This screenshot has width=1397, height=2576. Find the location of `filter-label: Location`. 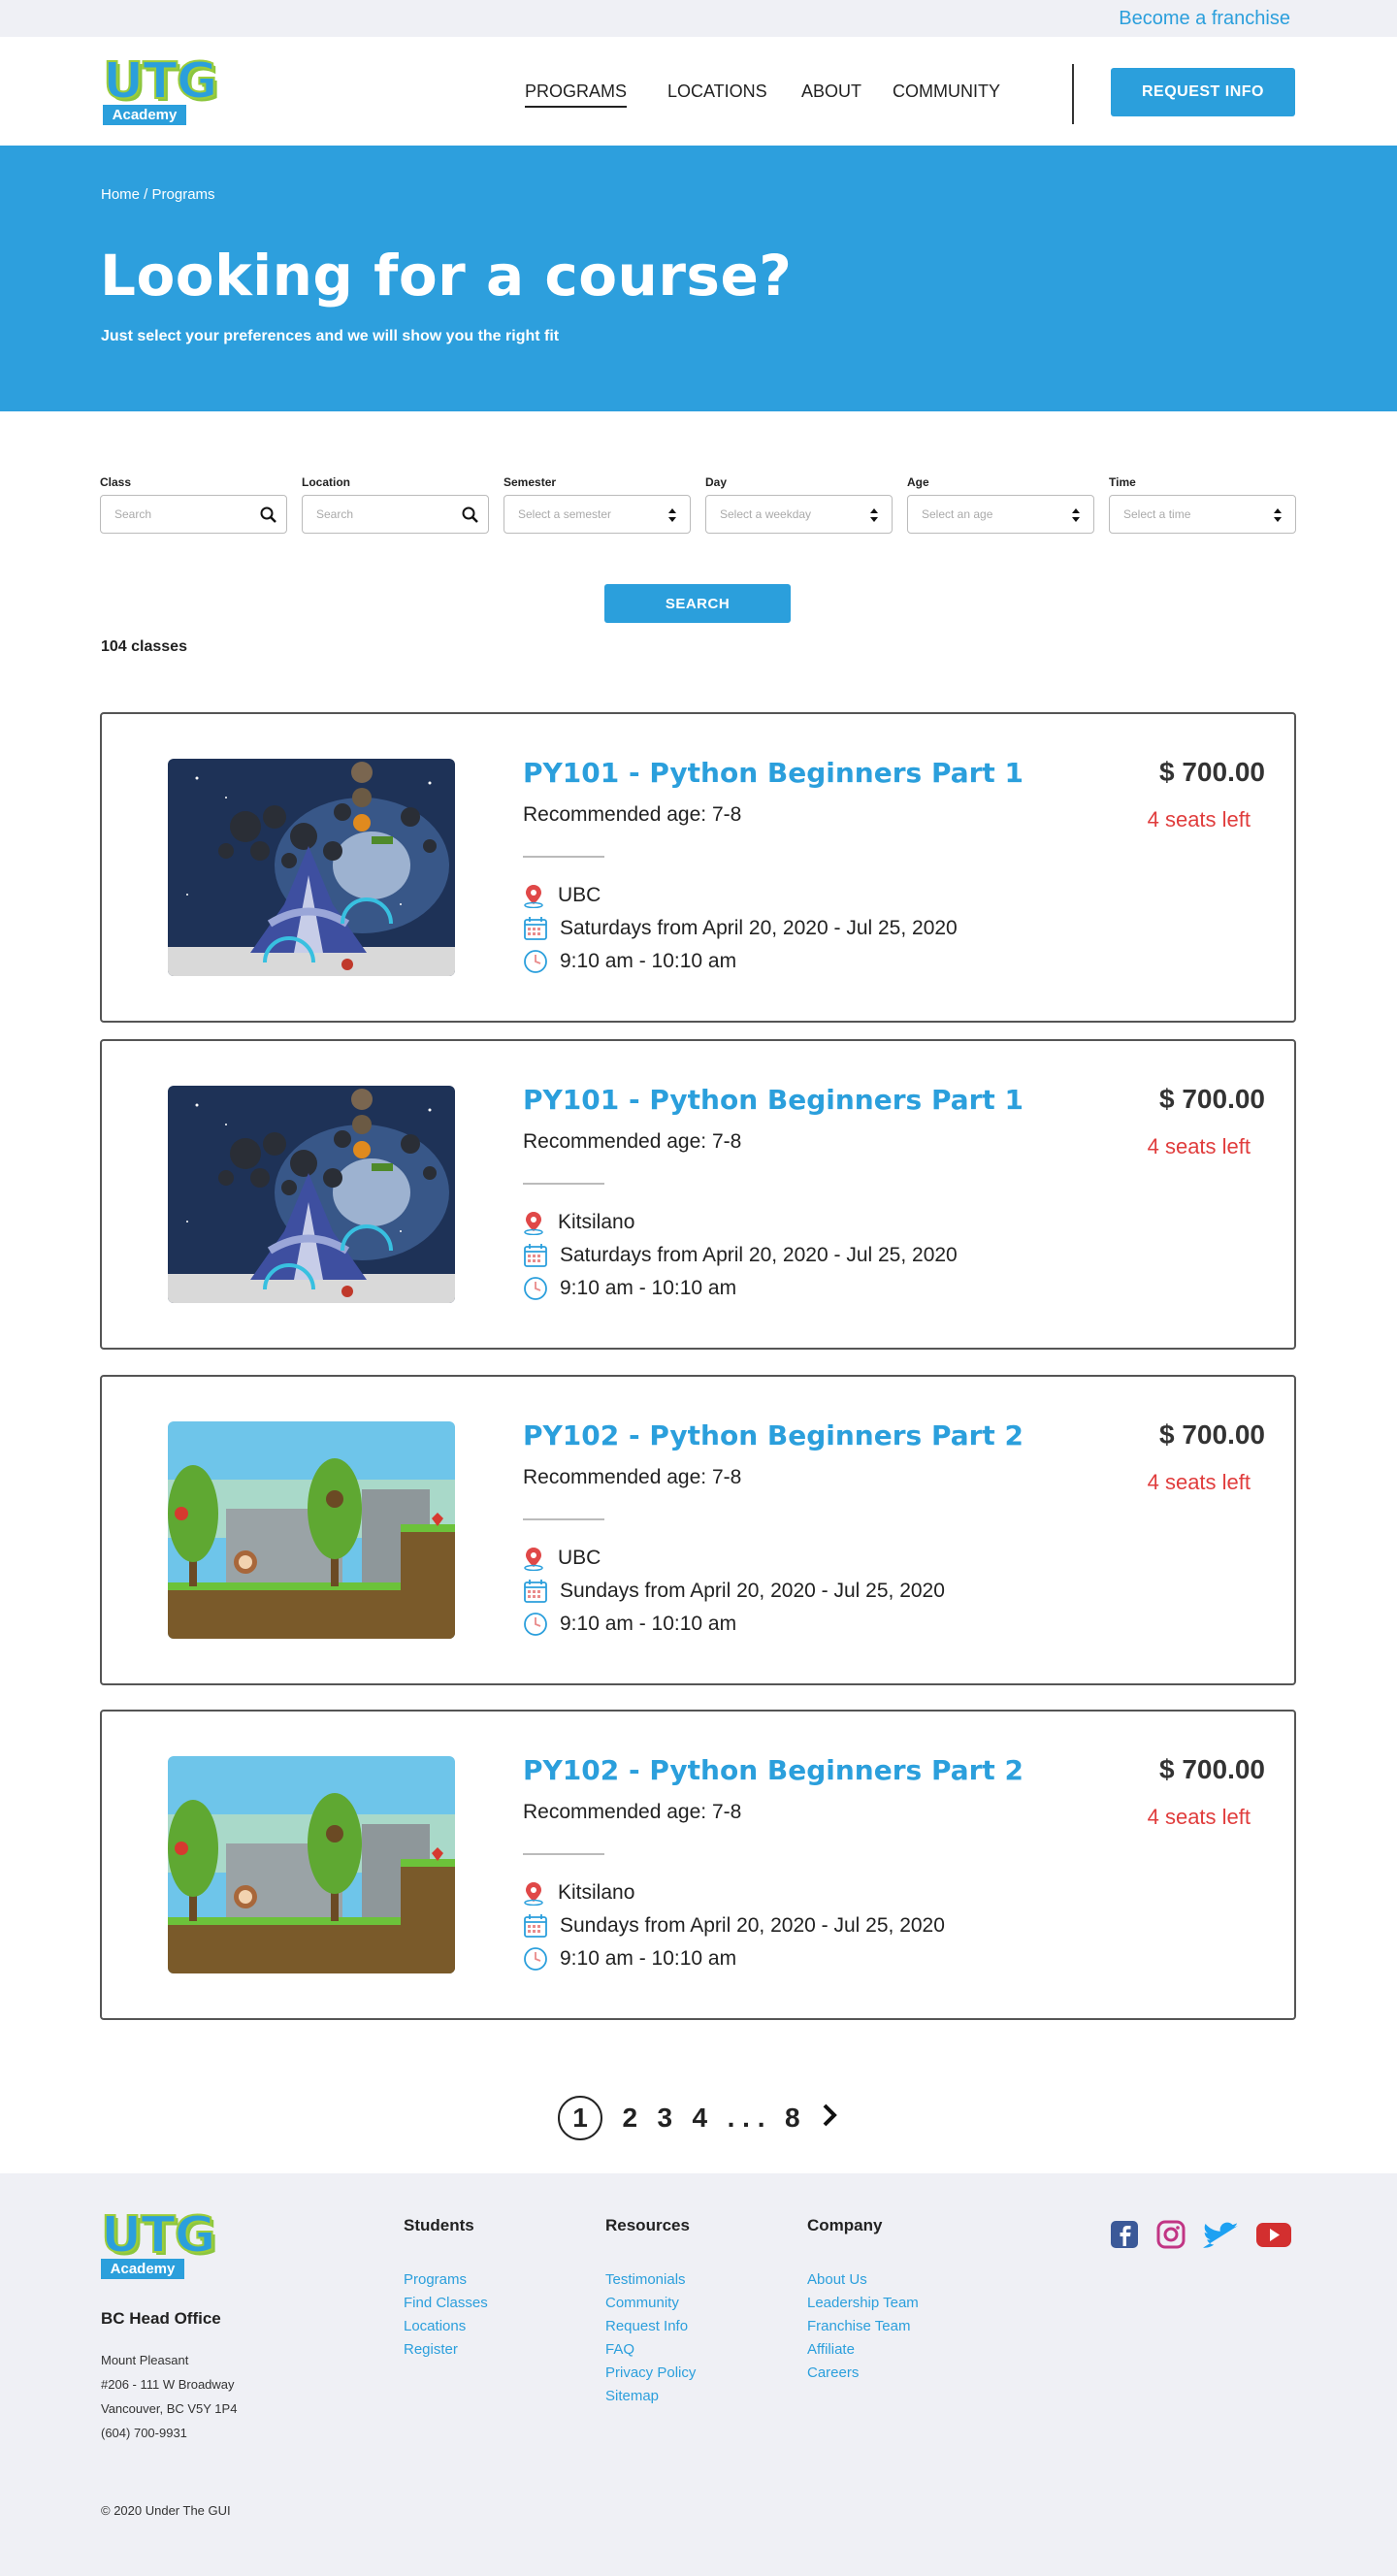

filter-label: Location is located at coordinates (326, 482).